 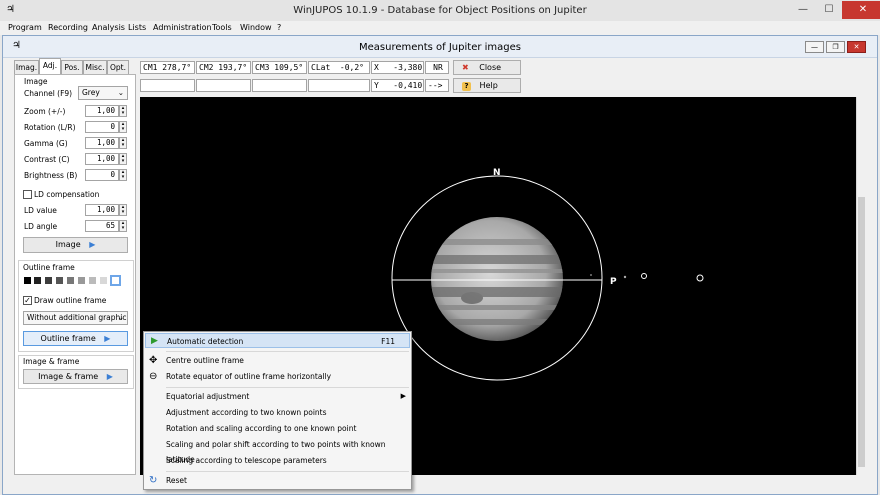 I want to click on menu-administration: Administration, so click(x=182, y=27).